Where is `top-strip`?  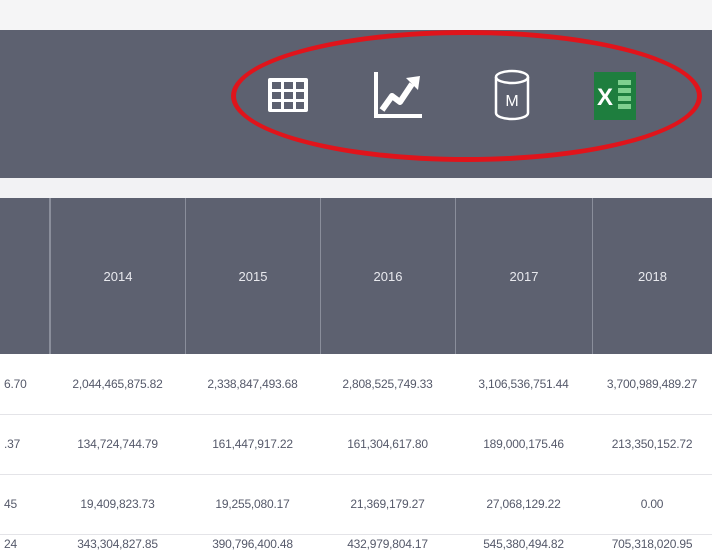 top-strip is located at coordinates (356, 15).